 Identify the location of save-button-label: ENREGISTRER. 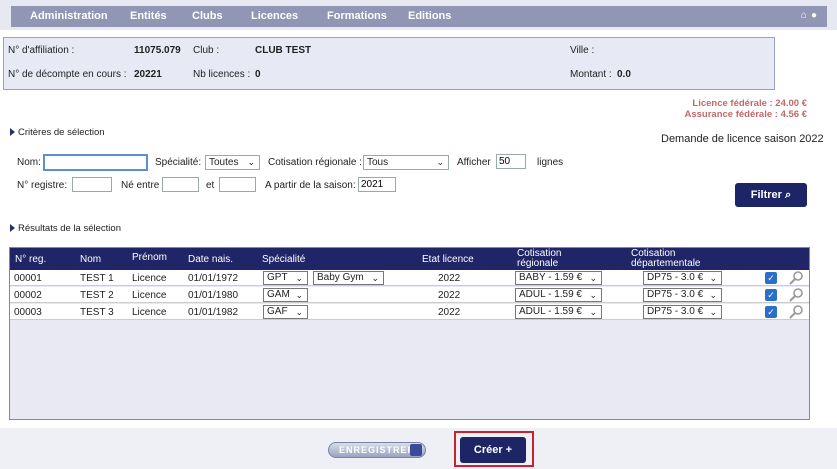
(377, 450).